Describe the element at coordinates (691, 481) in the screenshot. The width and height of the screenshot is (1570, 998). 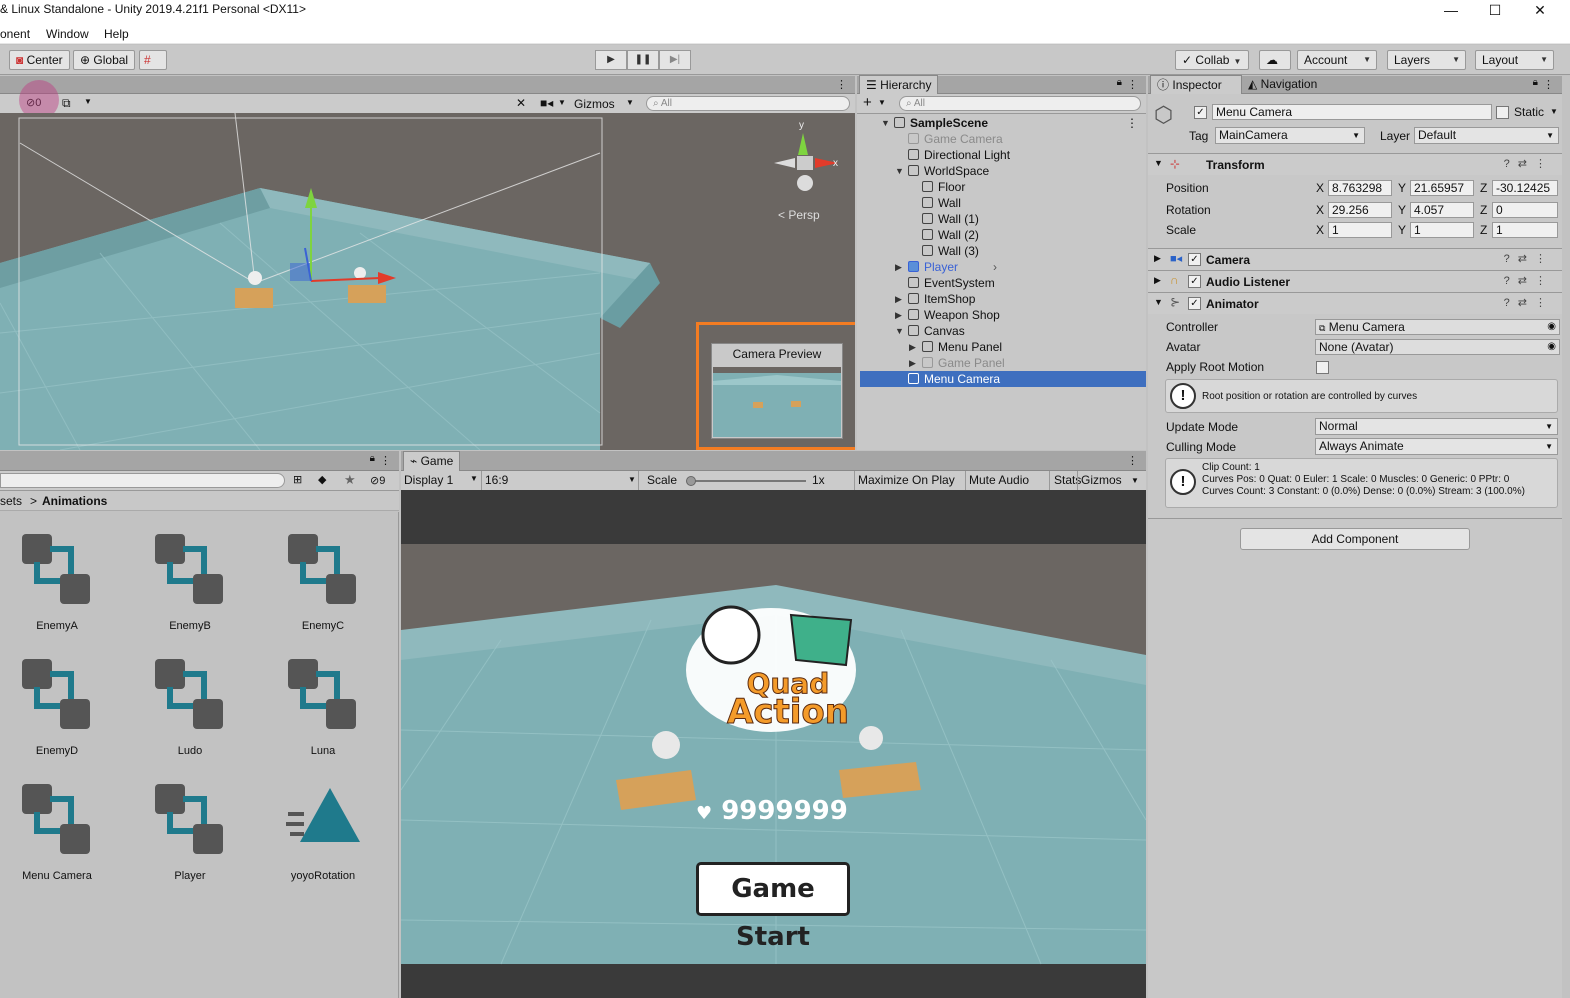
I see `scale-slider-thumb` at that location.